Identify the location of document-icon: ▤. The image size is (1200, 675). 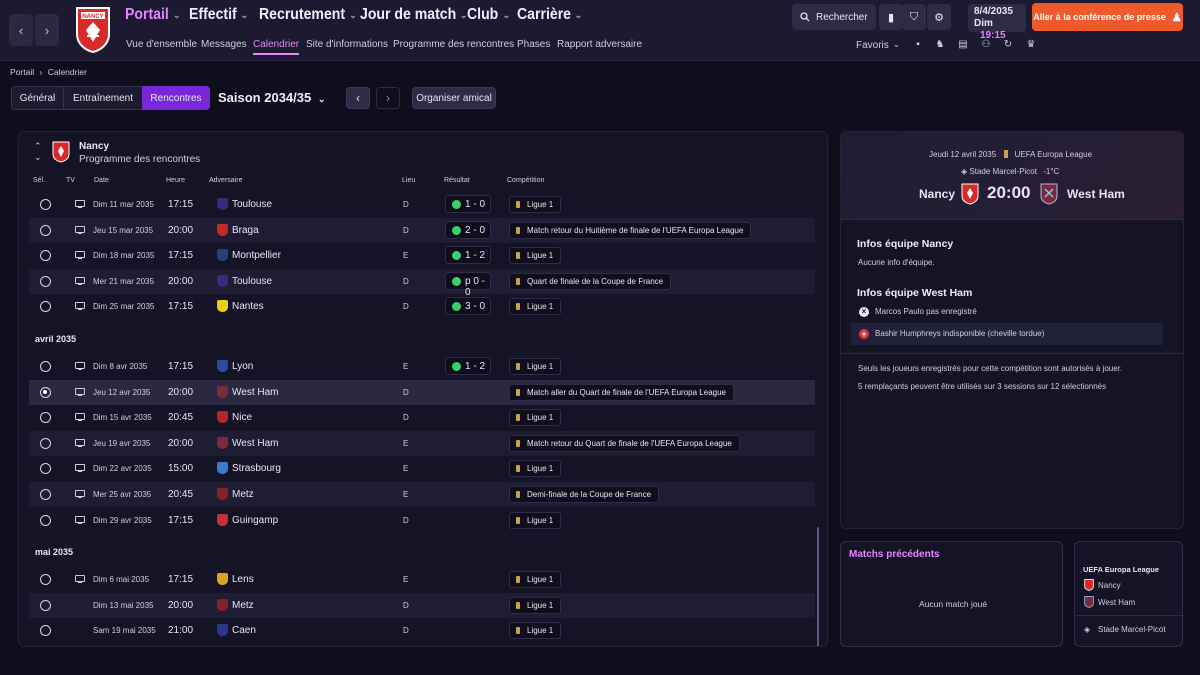
(963, 45).